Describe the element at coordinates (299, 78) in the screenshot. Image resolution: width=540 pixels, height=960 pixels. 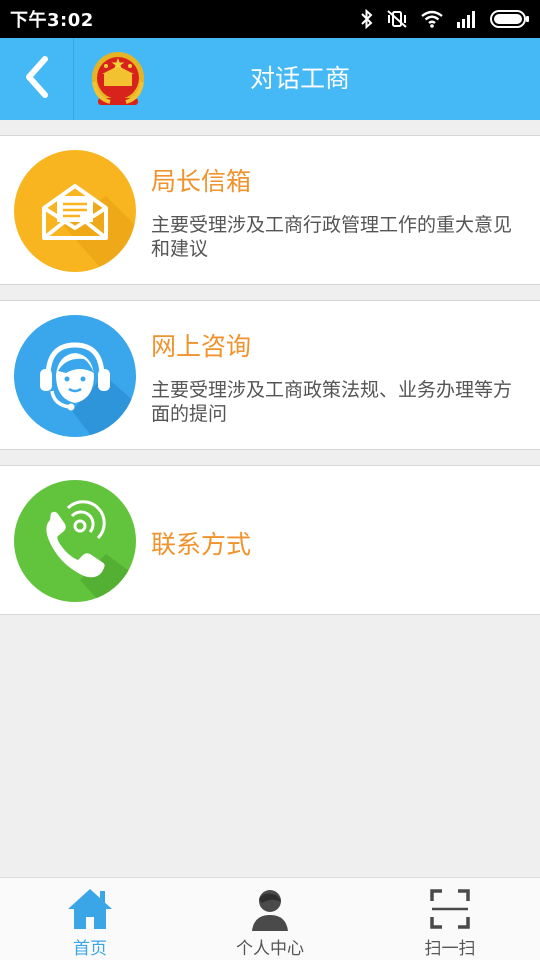
I see `page-title: 对话工商` at that location.